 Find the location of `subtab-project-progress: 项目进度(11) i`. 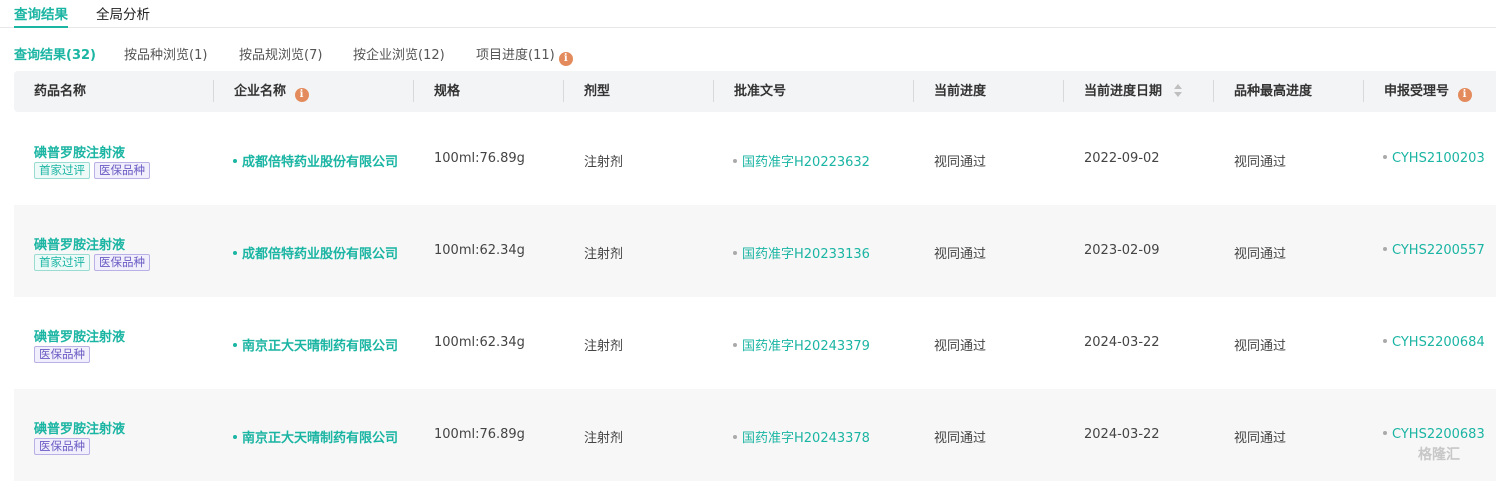

subtab-project-progress: 项目进度(11) i is located at coordinates (524, 55).